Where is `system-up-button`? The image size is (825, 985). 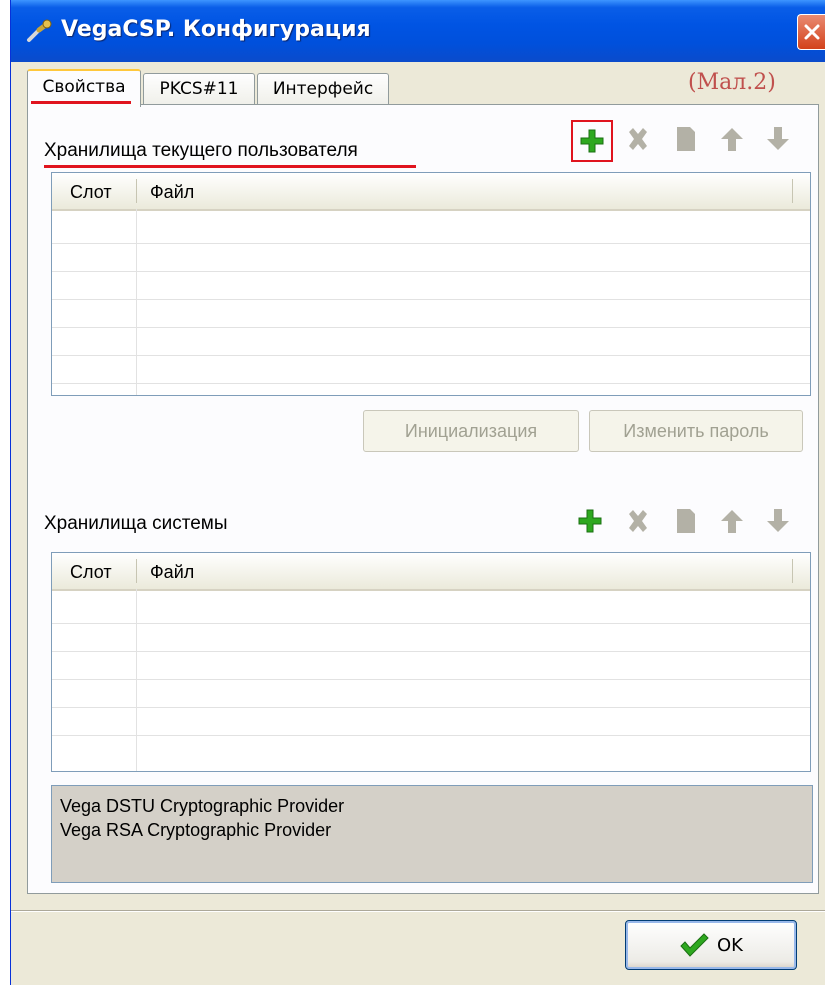 system-up-button is located at coordinates (732, 521).